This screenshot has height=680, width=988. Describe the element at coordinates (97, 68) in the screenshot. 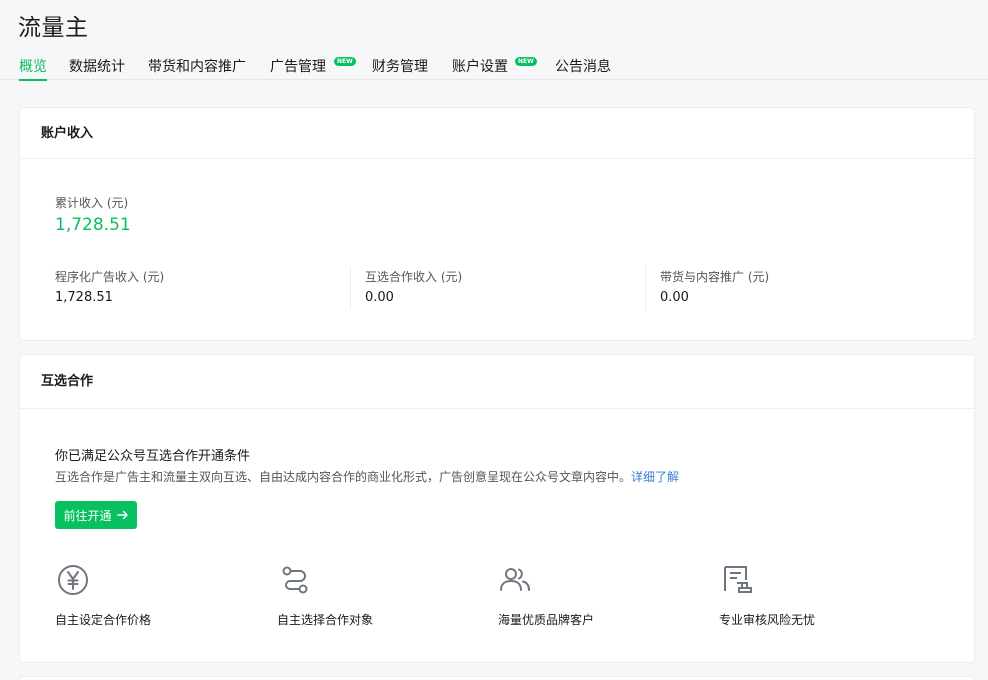

I see `tab-data-stats: 数据统计` at that location.